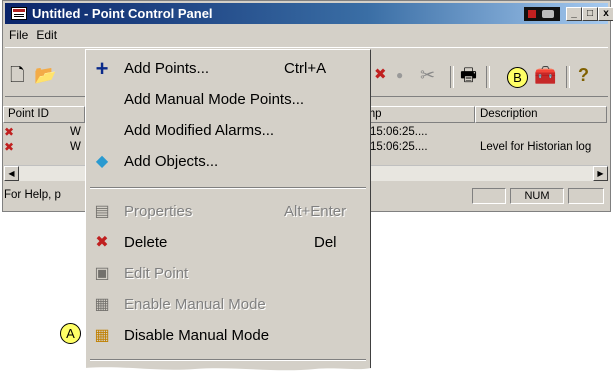 This screenshot has height=380, width=613. Describe the element at coordinates (228, 336) in the screenshot. I see `menu-item-disable-manual-mode: ▦ Disable Manual Mode` at that location.